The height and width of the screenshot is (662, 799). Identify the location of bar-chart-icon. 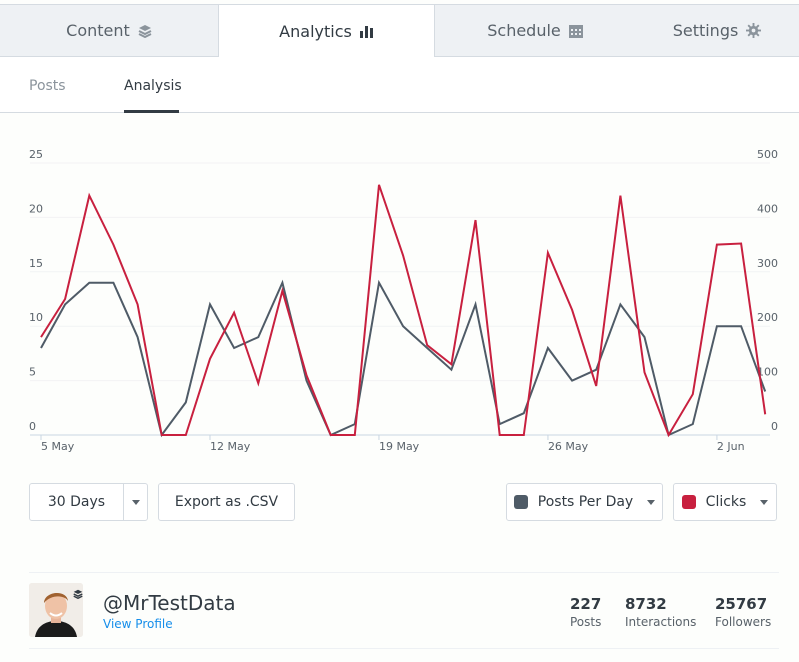
(366, 31).